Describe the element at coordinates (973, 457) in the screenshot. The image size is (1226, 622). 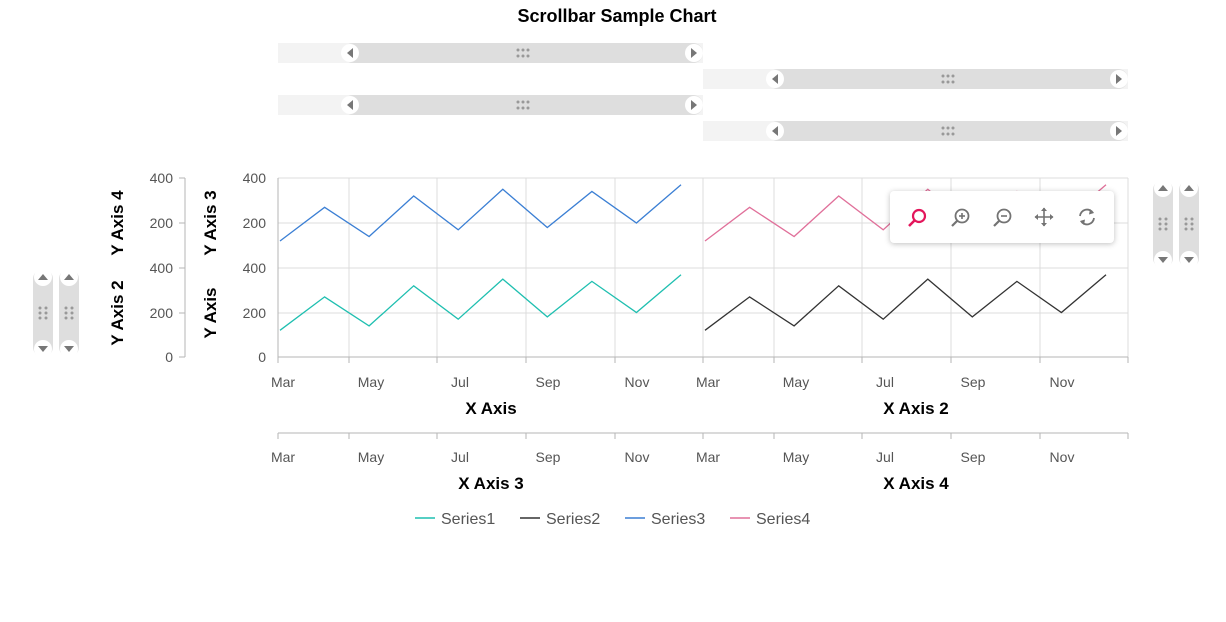
I see `x-axis-4-tick-label: Sep` at that location.